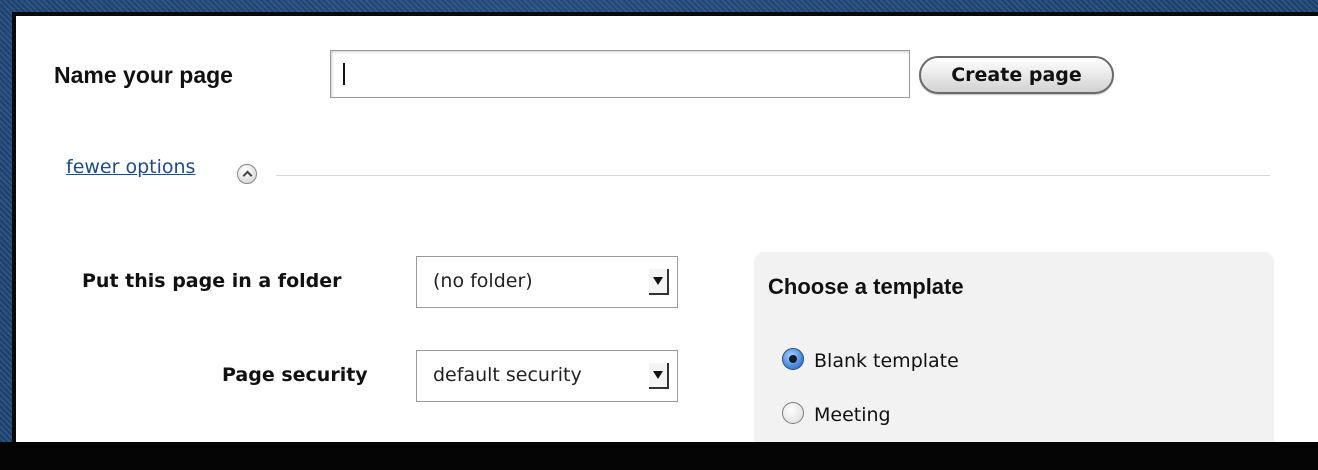  Describe the element at coordinates (1016, 75) in the screenshot. I see `create-page-button: Create page` at that location.